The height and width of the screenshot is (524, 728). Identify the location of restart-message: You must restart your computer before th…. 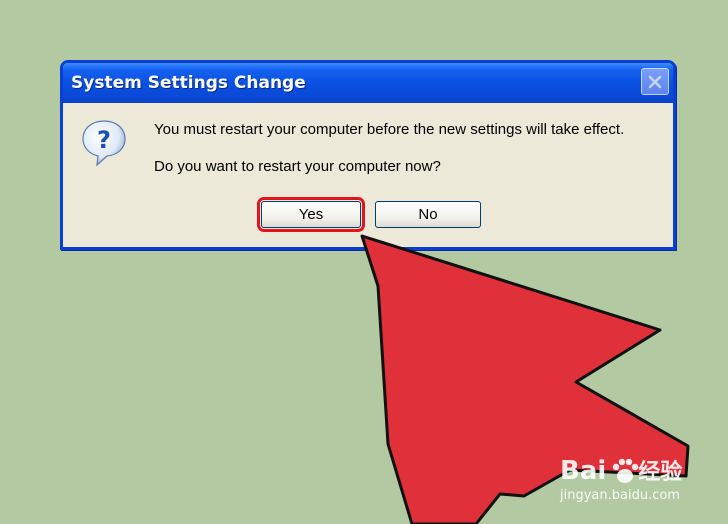
(389, 129).